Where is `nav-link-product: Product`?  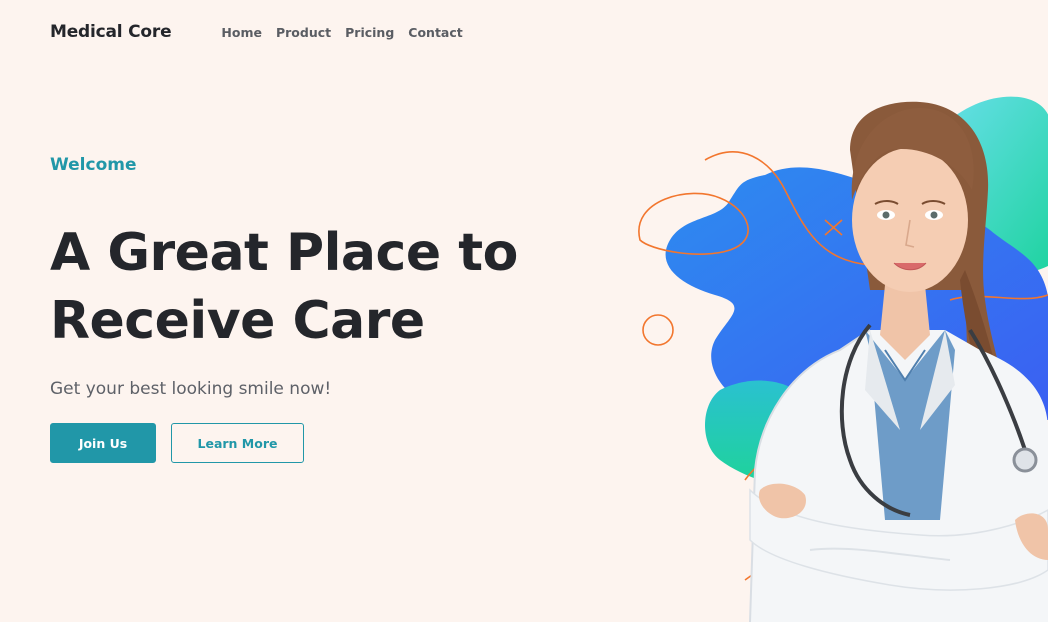 nav-link-product: Product is located at coordinates (303, 32).